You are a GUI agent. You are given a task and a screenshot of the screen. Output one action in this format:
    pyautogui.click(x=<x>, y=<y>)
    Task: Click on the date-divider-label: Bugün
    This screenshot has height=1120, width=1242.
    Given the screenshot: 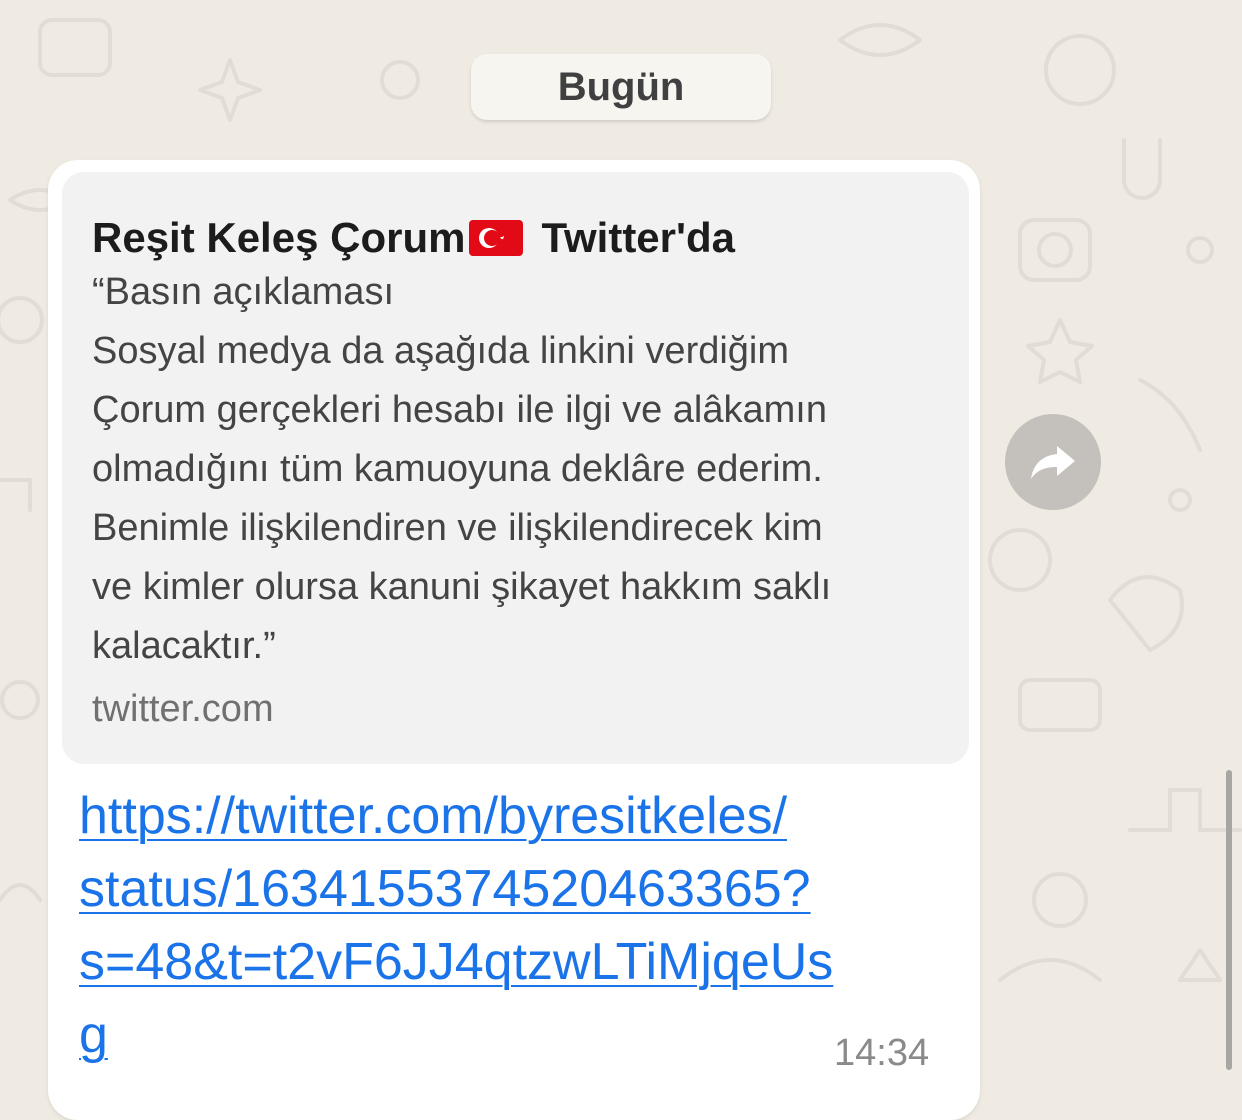 What is the action you would take?
    pyautogui.click(x=621, y=86)
    